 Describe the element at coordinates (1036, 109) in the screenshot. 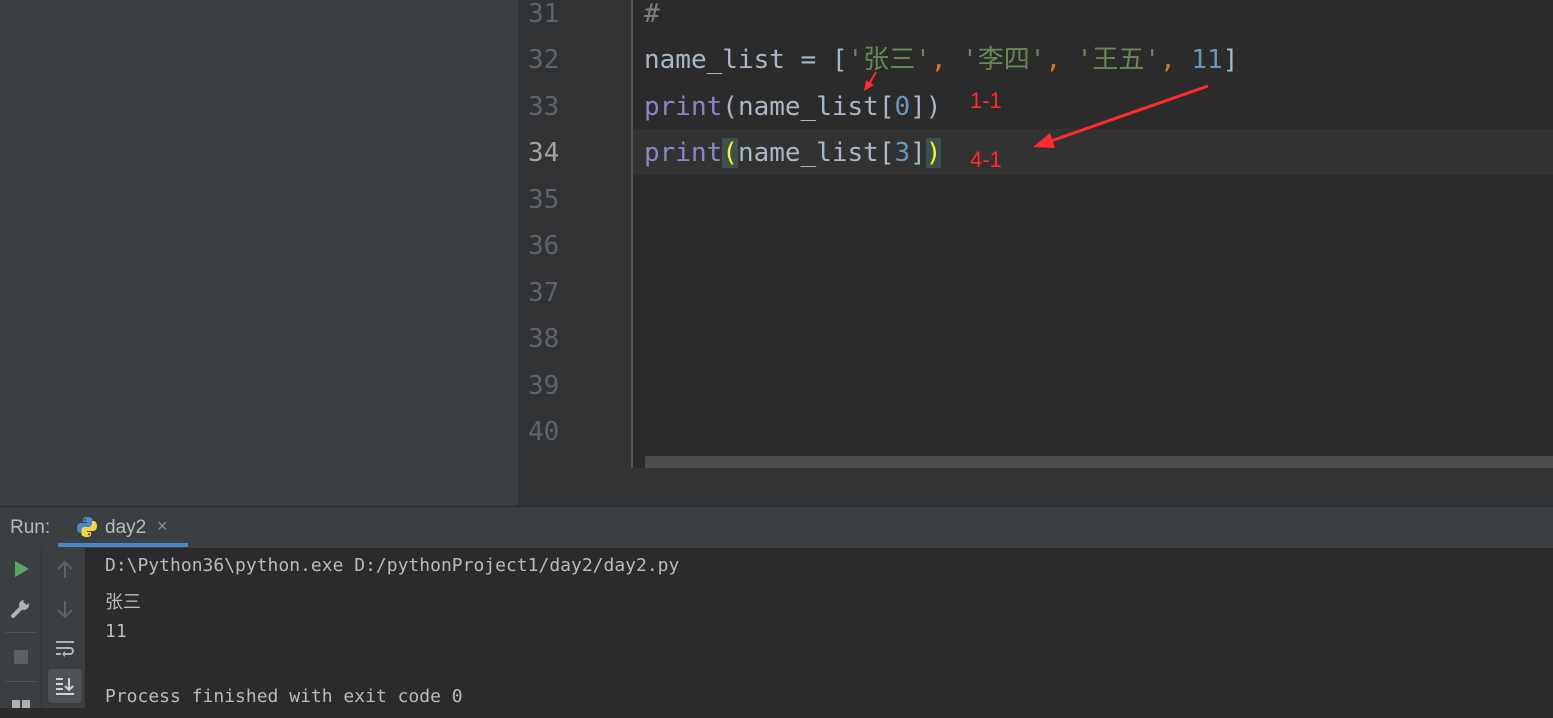

I see `annotation-arrows` at that location.